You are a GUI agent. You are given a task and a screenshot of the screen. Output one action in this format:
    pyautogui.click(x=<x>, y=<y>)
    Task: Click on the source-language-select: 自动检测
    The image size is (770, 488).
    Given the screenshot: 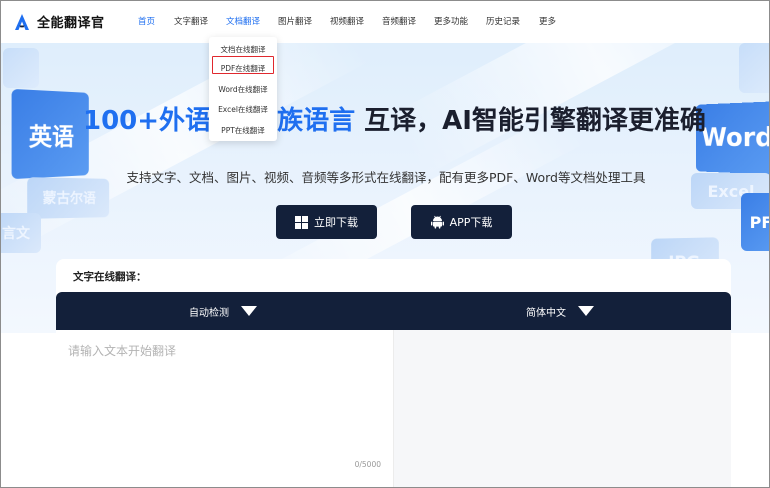 What is the action you would take?
    pyautogui.click(x=223, y=311)
    